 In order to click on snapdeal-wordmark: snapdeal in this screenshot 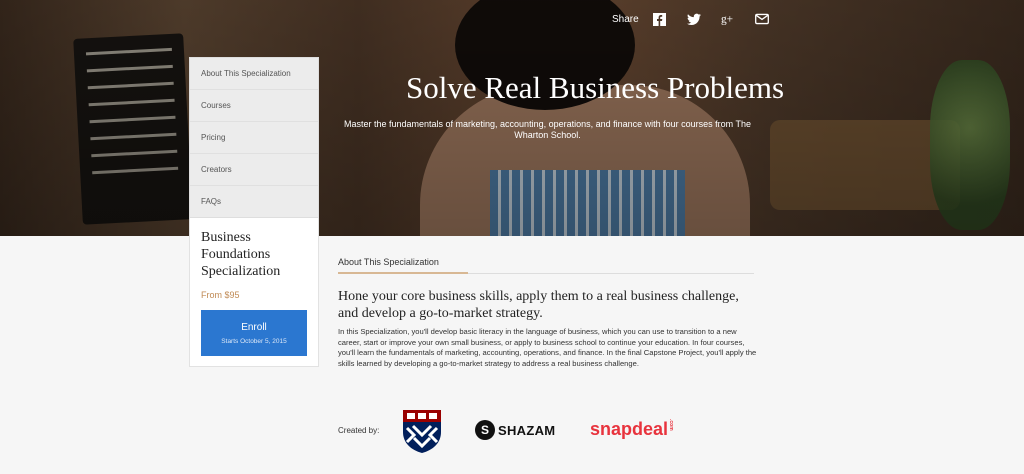, I will do `click(629, 429)`.